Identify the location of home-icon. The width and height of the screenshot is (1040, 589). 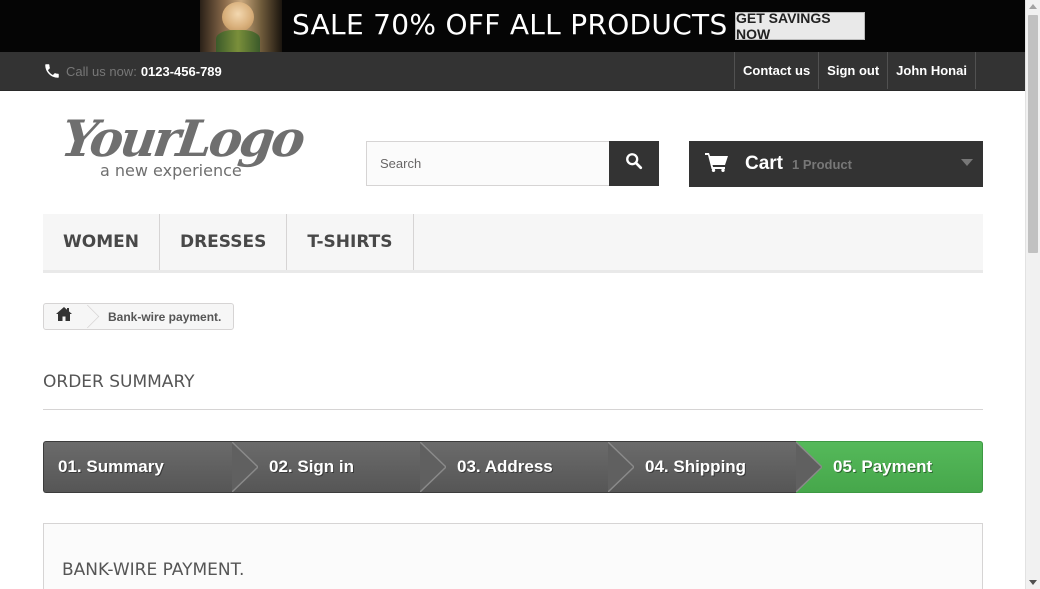
(64, 316).